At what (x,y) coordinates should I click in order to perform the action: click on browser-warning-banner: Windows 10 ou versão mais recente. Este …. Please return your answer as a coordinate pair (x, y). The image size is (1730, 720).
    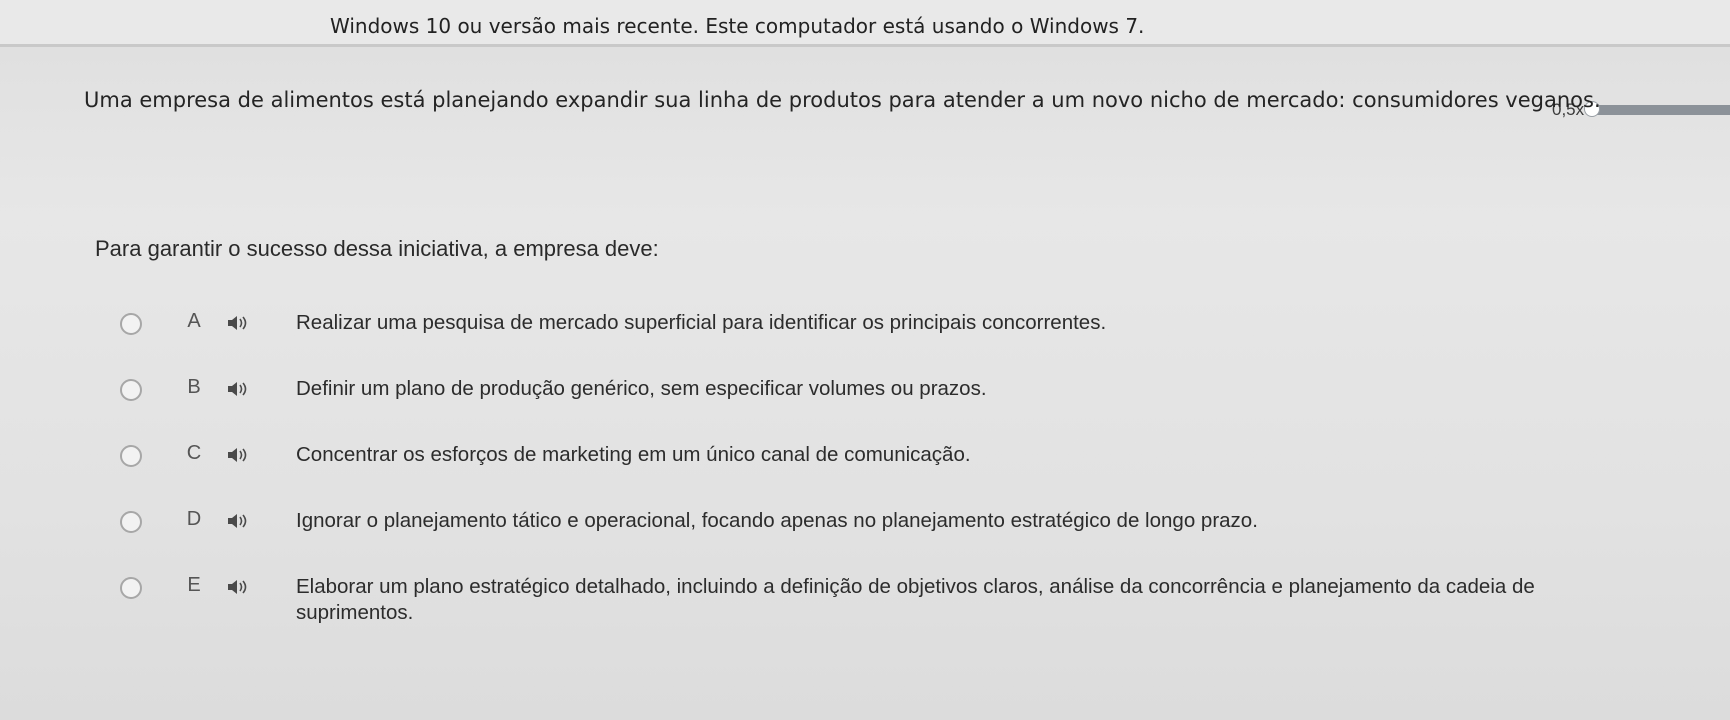
    Looking at the image, I should click on (865, 22).